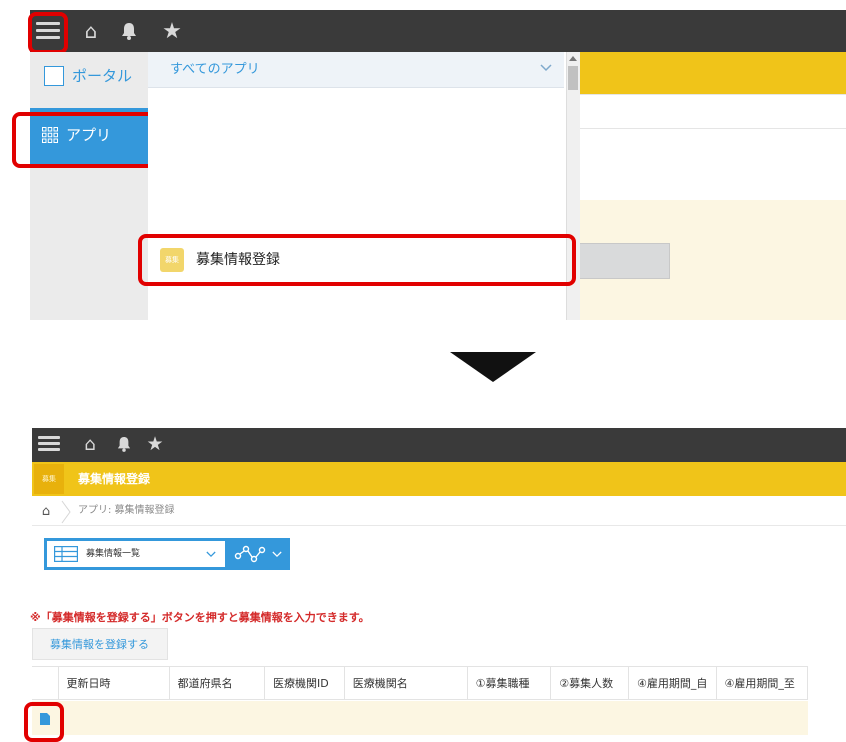  Describe the element at coordinates (102, 76) in the screenshot. I see `sidebar-item-portal: ポータル` at that location.